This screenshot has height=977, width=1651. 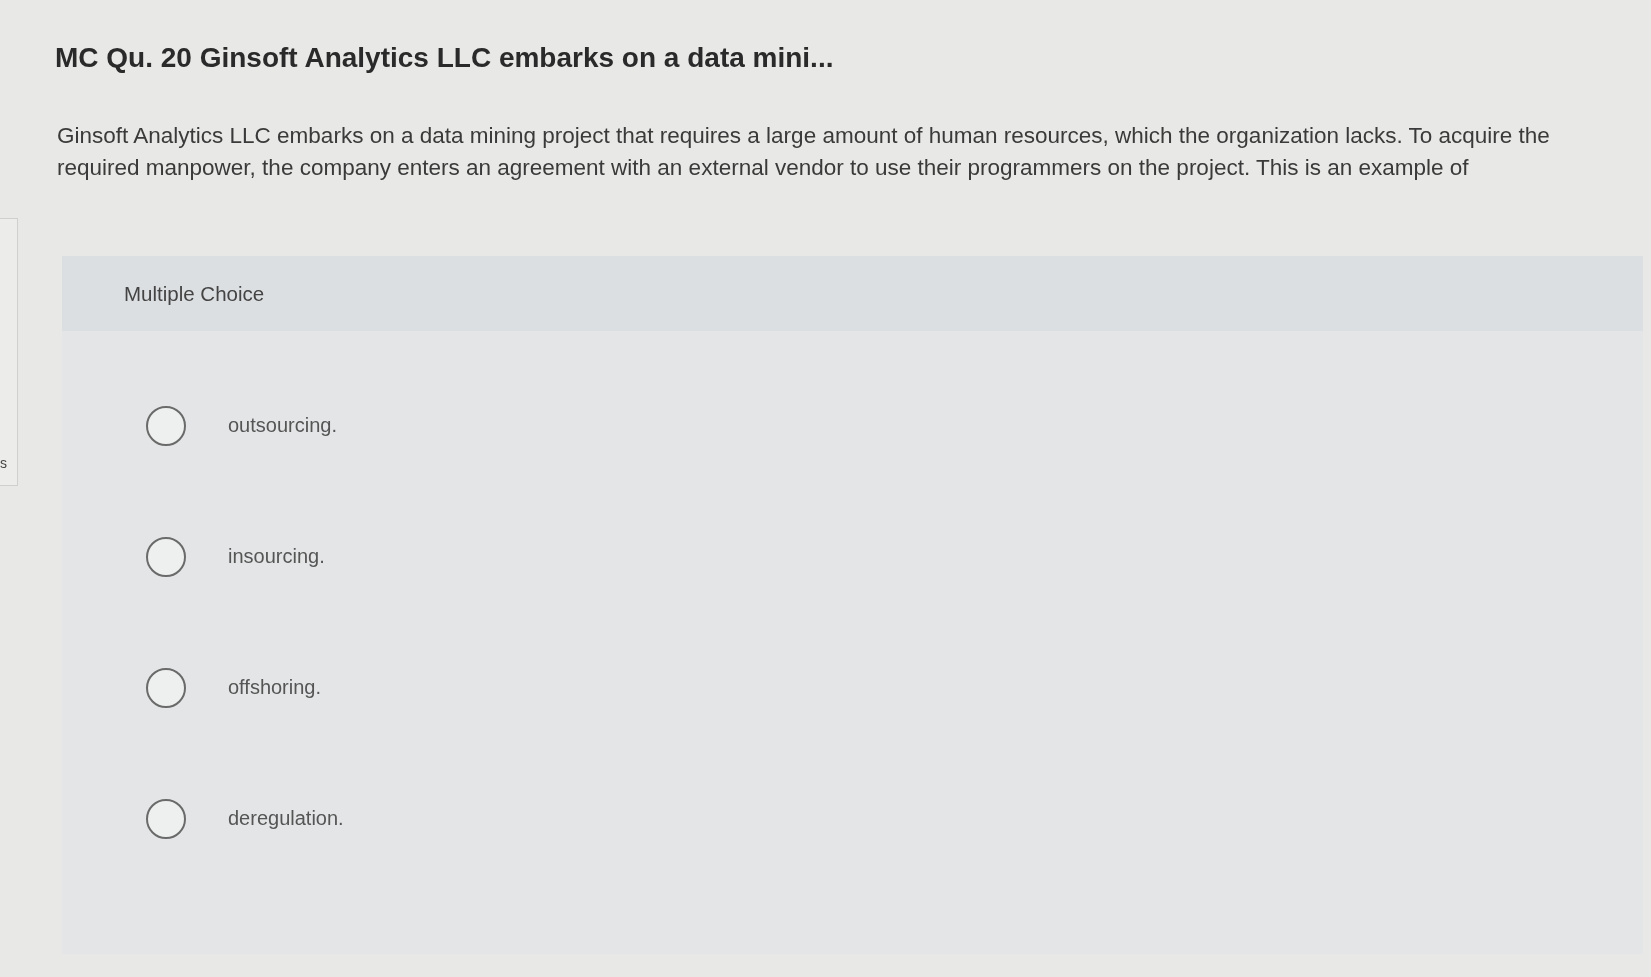 What do you see at coordinates (275, 687) in the screenshot?
I see `choice-label: offshoring.` at bounding box center [275, 687].